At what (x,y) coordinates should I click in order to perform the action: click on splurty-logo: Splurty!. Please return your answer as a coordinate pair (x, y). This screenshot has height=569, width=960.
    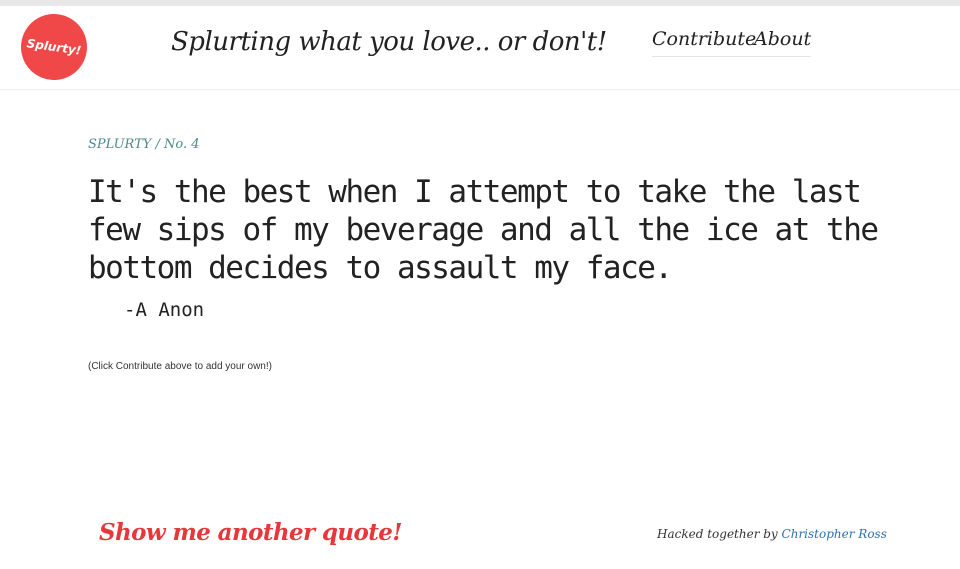
    Looking at the image, I should click on (54, 47).